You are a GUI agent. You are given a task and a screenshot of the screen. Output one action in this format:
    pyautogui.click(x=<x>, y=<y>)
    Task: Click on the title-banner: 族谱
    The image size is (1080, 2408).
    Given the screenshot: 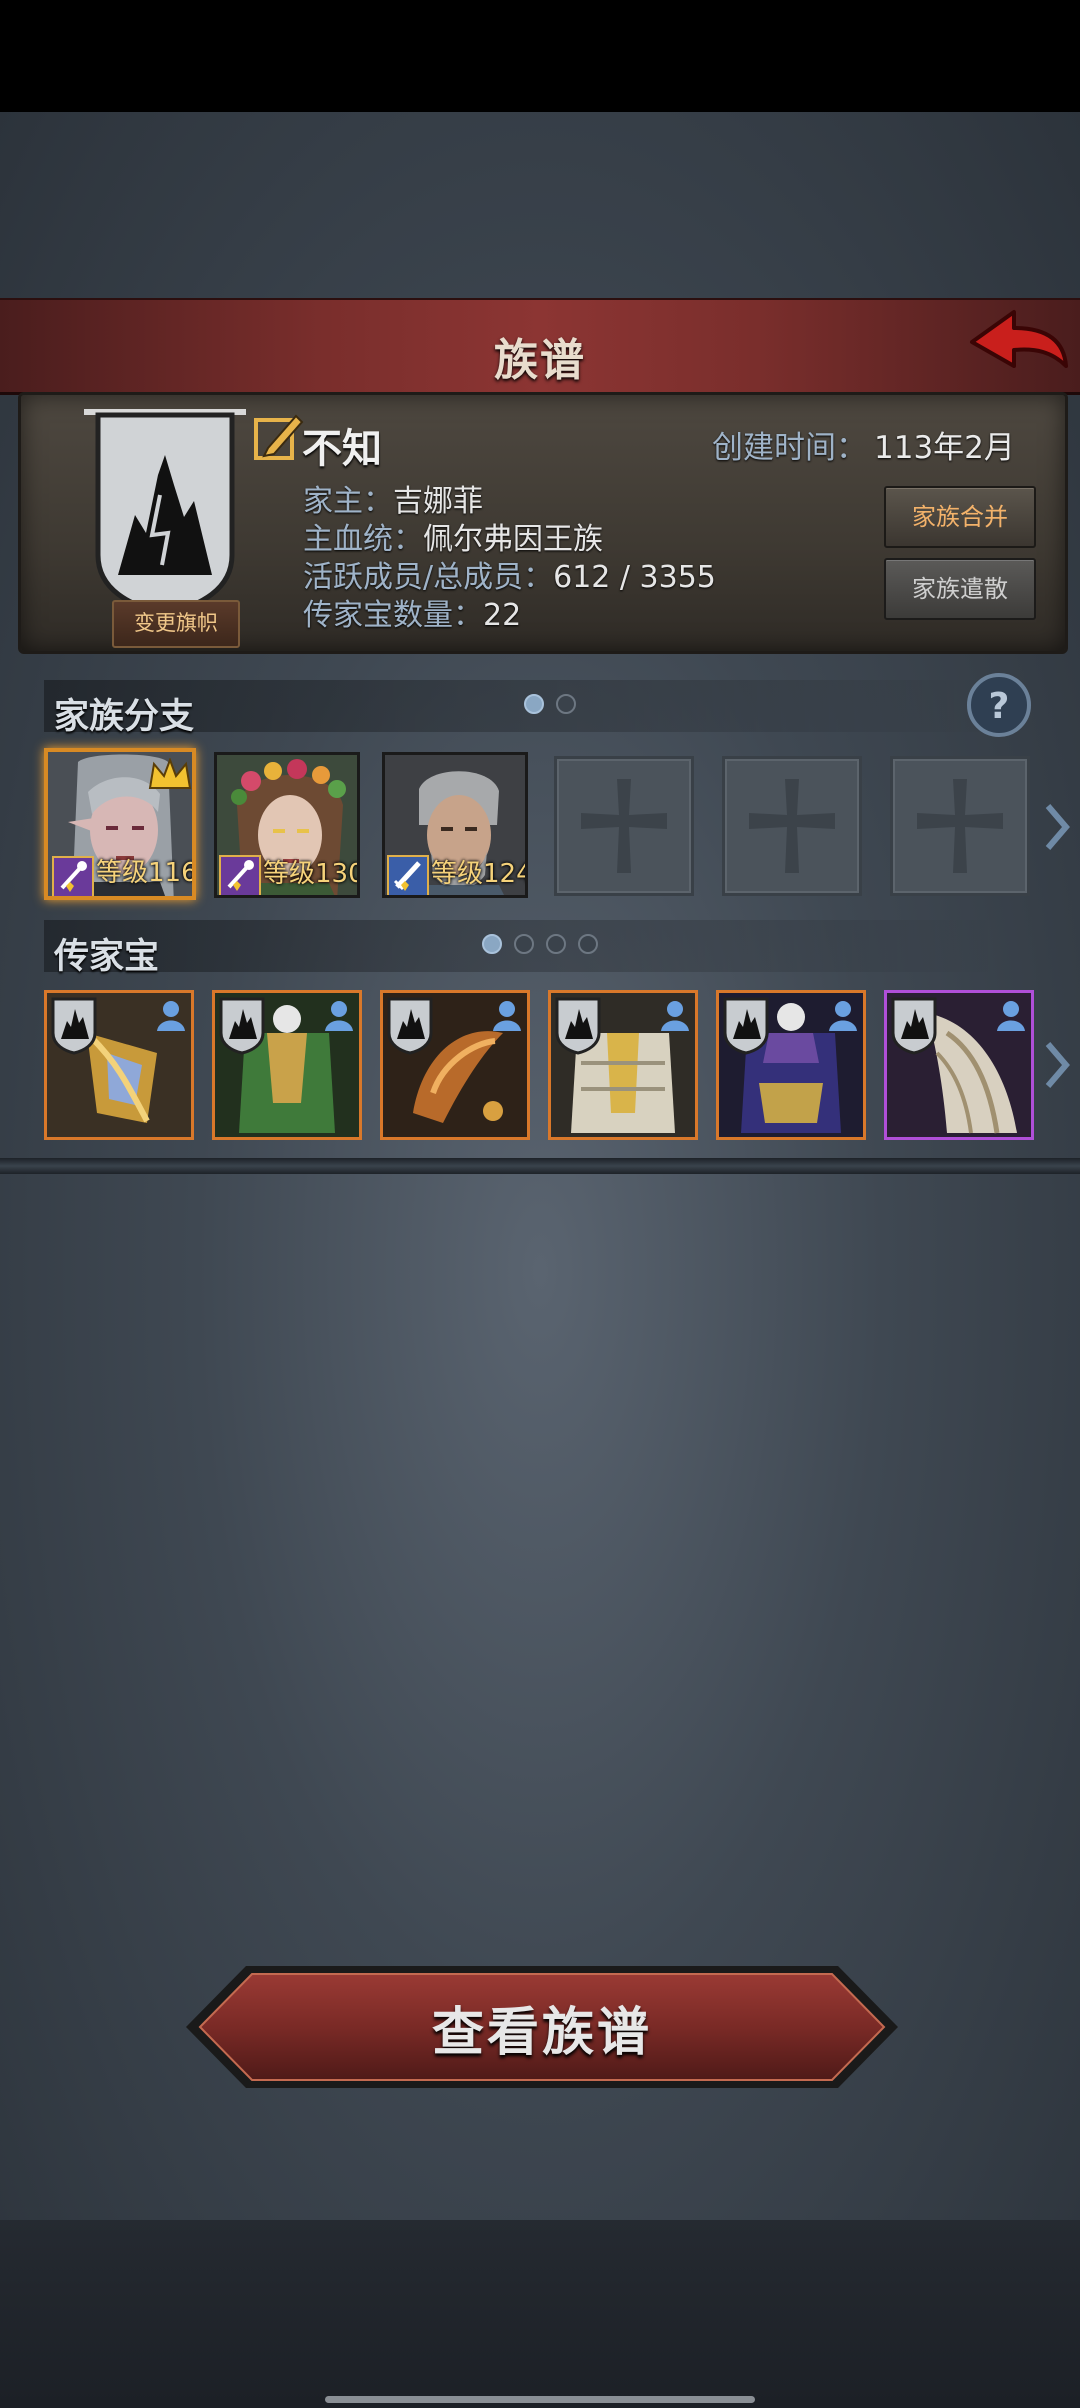 What is the action you would take?
    pyautogui.click(x=540, y=346)
    